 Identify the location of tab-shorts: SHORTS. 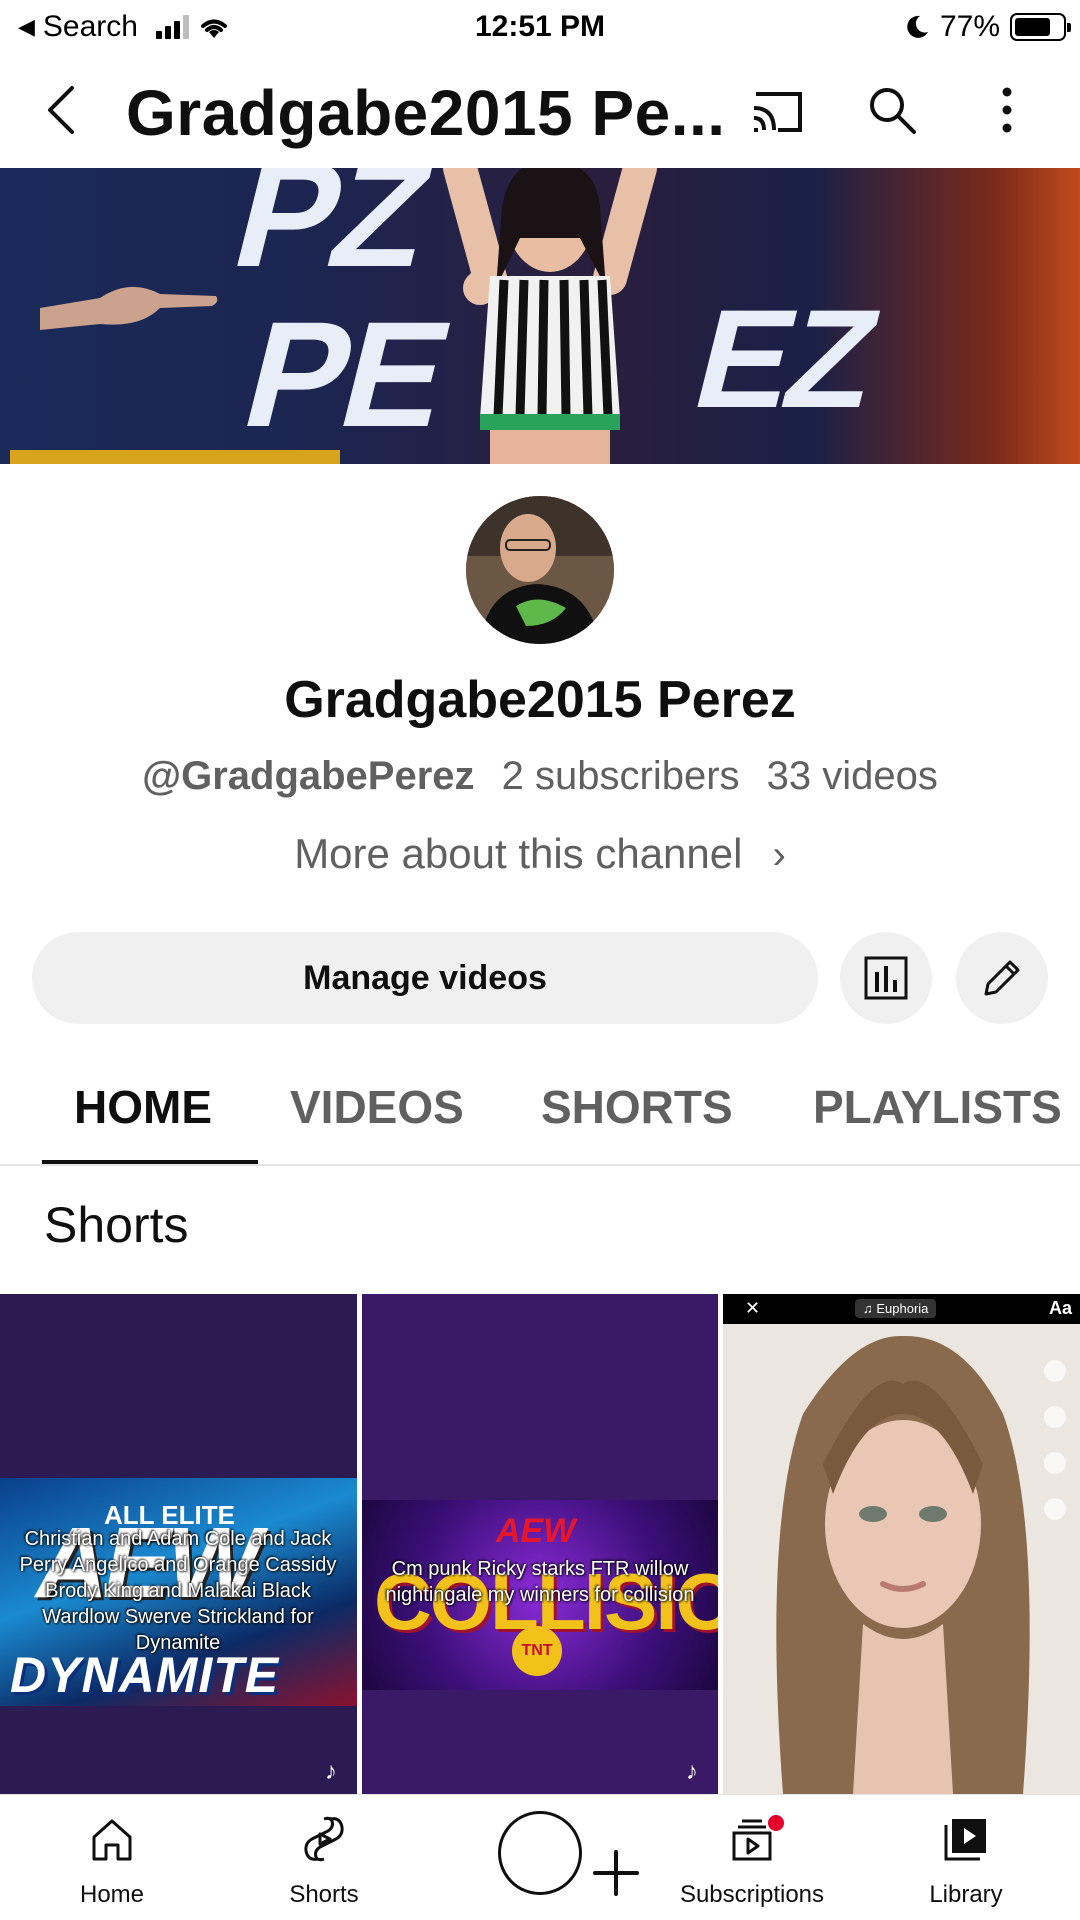
(637, 1107).